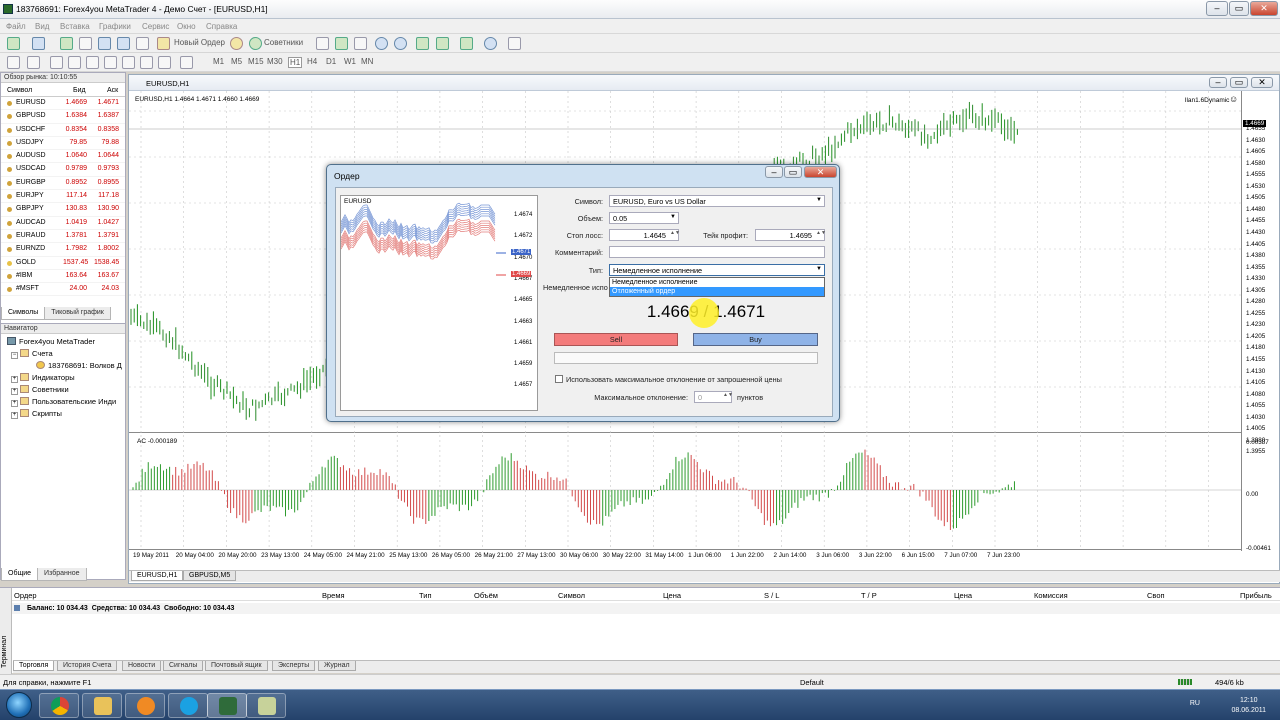 The width and height of the screenshot is (1280, 720). What do you see at coordinates (486, 595) in the screenshot?
I see `col-volume: Объём` at bounding box center [486, 595].